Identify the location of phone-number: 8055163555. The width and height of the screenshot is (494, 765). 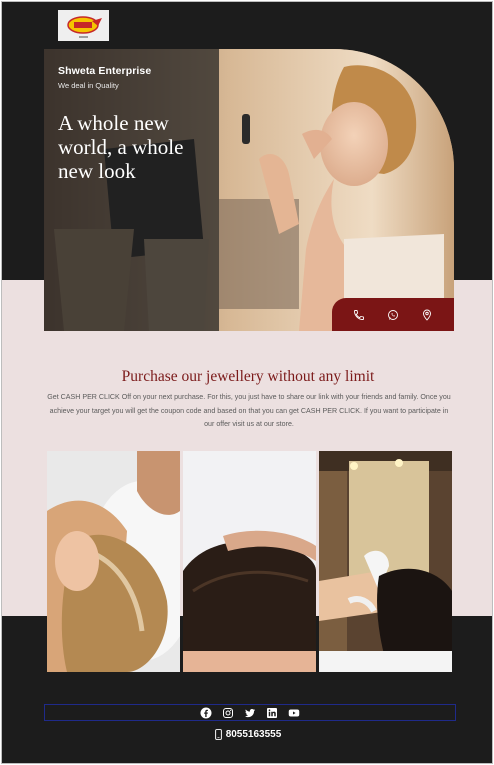
(253, 734).